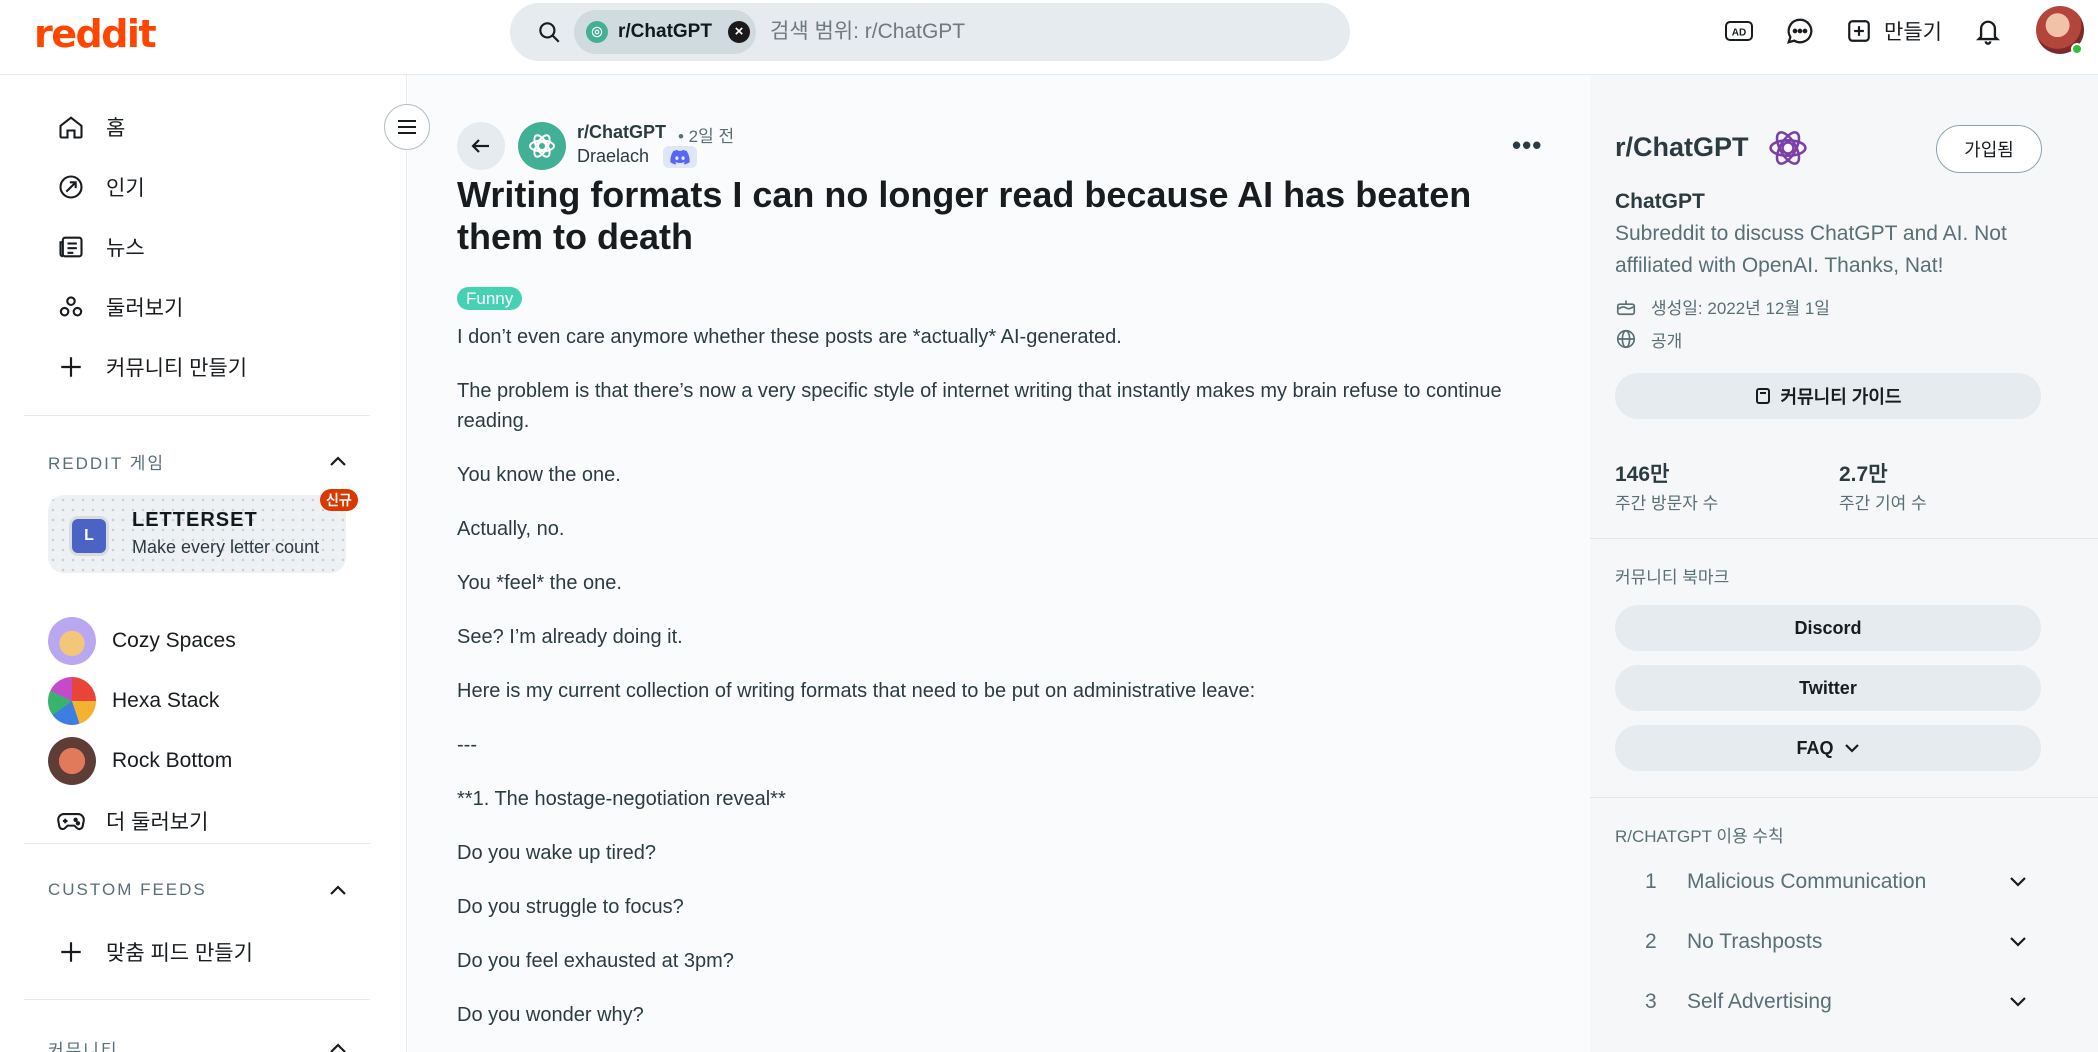 The width and height of the screenshot is (2098, 1052). What do you see at coordinates (550, 1015) in the screenshot?
I see `post-paragraph: Do you wonder why?` at bounding box center [550, 1015].